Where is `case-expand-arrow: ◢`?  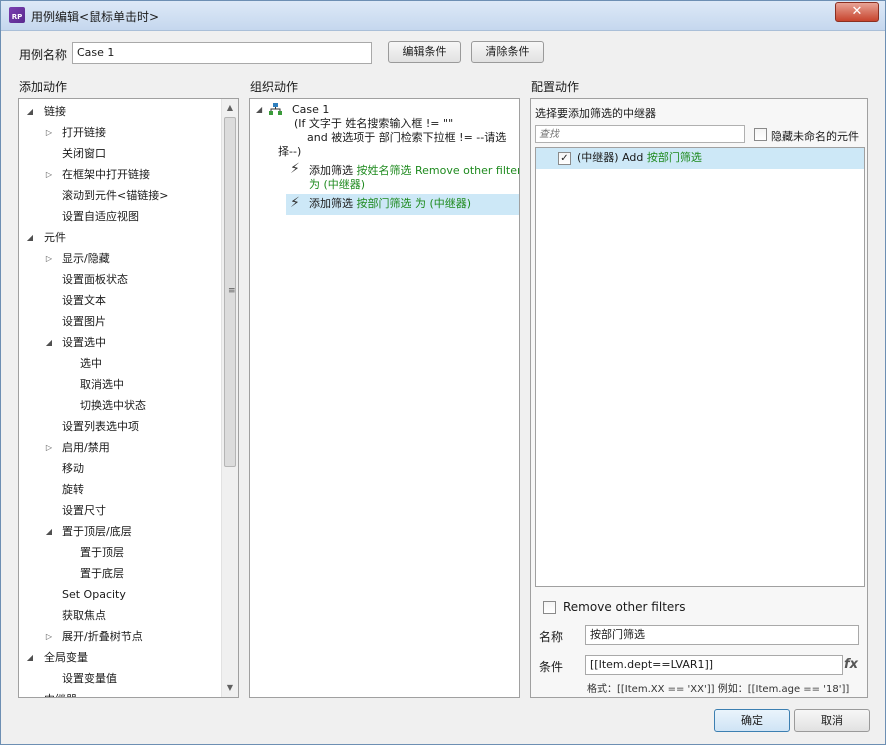 case-expand-arrow: ◢ is located at coordinates (259, 109).